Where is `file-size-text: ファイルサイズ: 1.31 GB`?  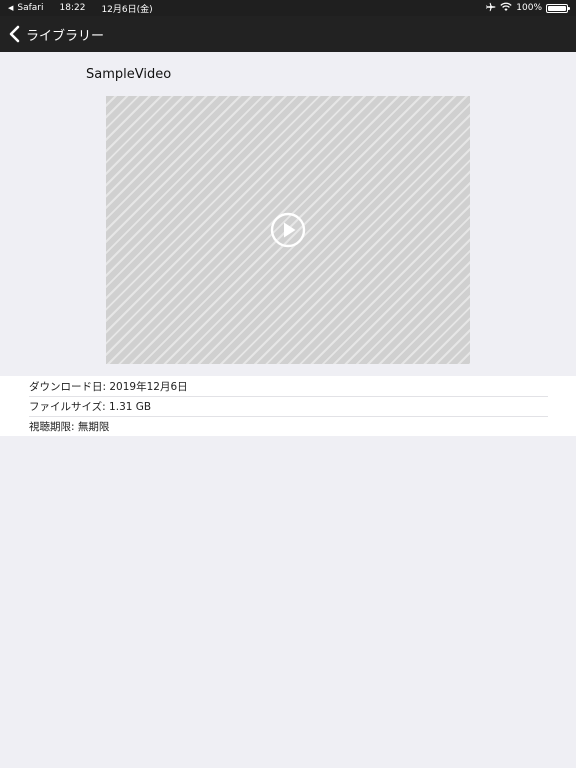
file-size-text: ファイルサイズ: 1.31 GB is located at coordinates (90, 406).